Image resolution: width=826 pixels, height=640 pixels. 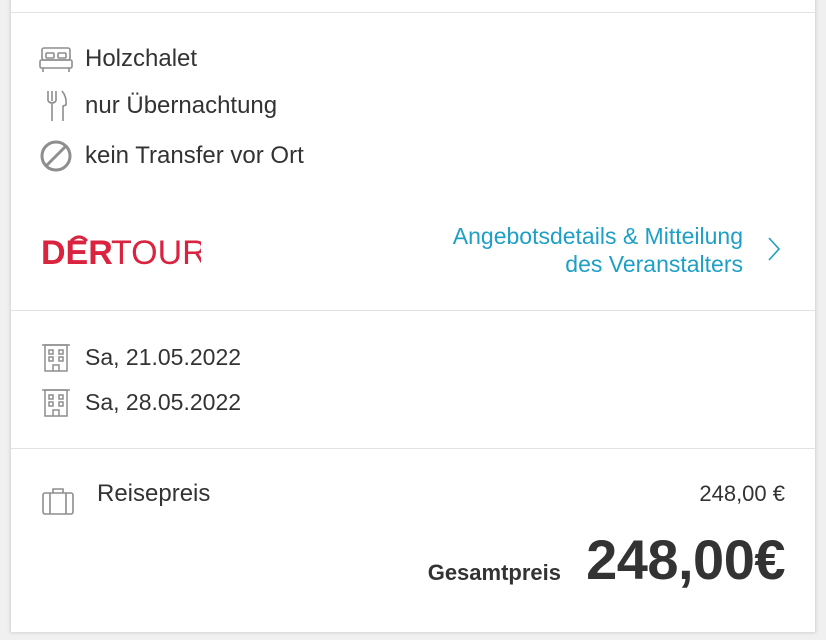 I want to click on travel-price-value: 248,00 €, so click(x=742, y=493).